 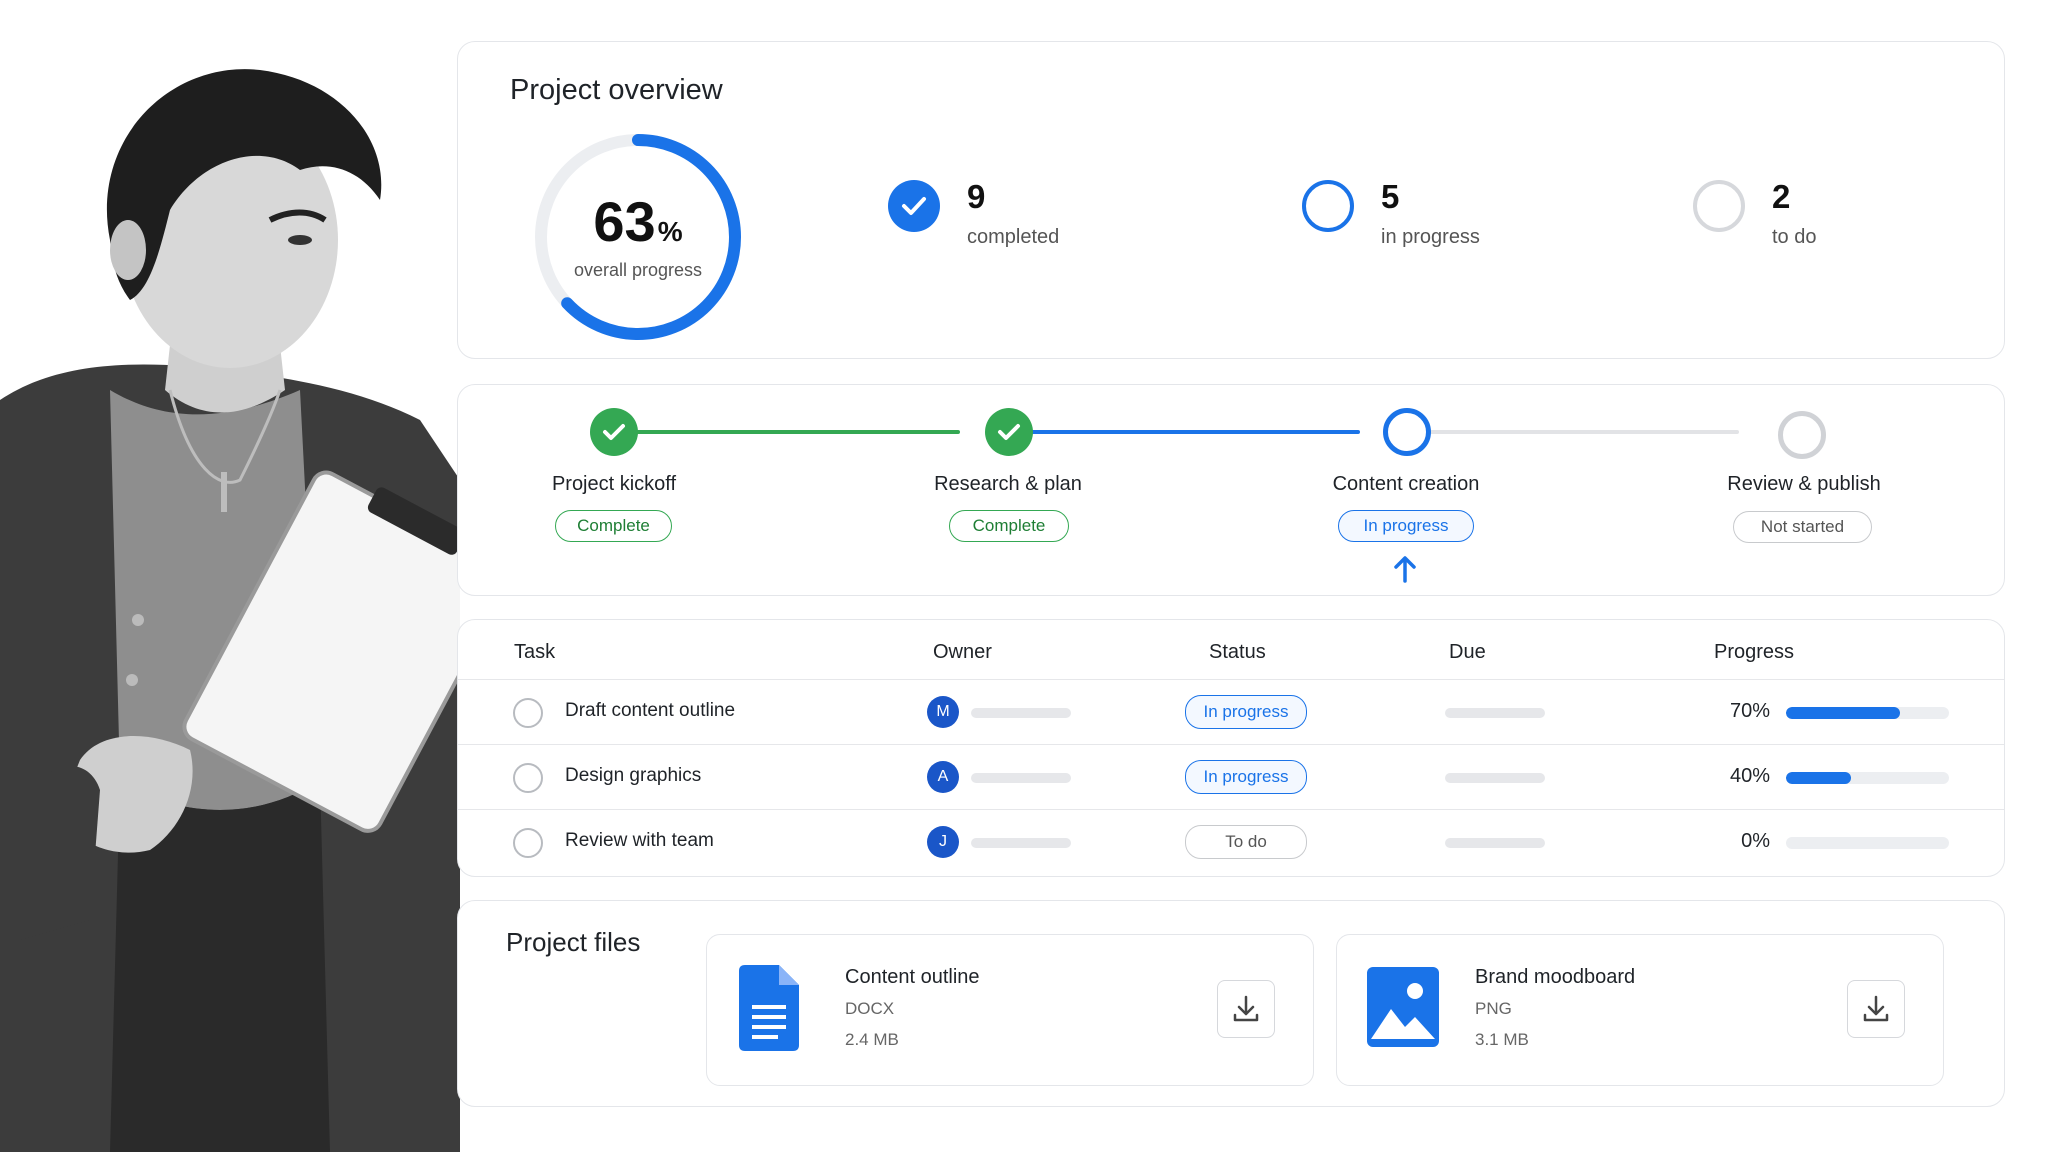 What do you see at coordinates (1183, 432) in the screenshot?
I see `stage-connector-active` at bounding box center [1183, 432].